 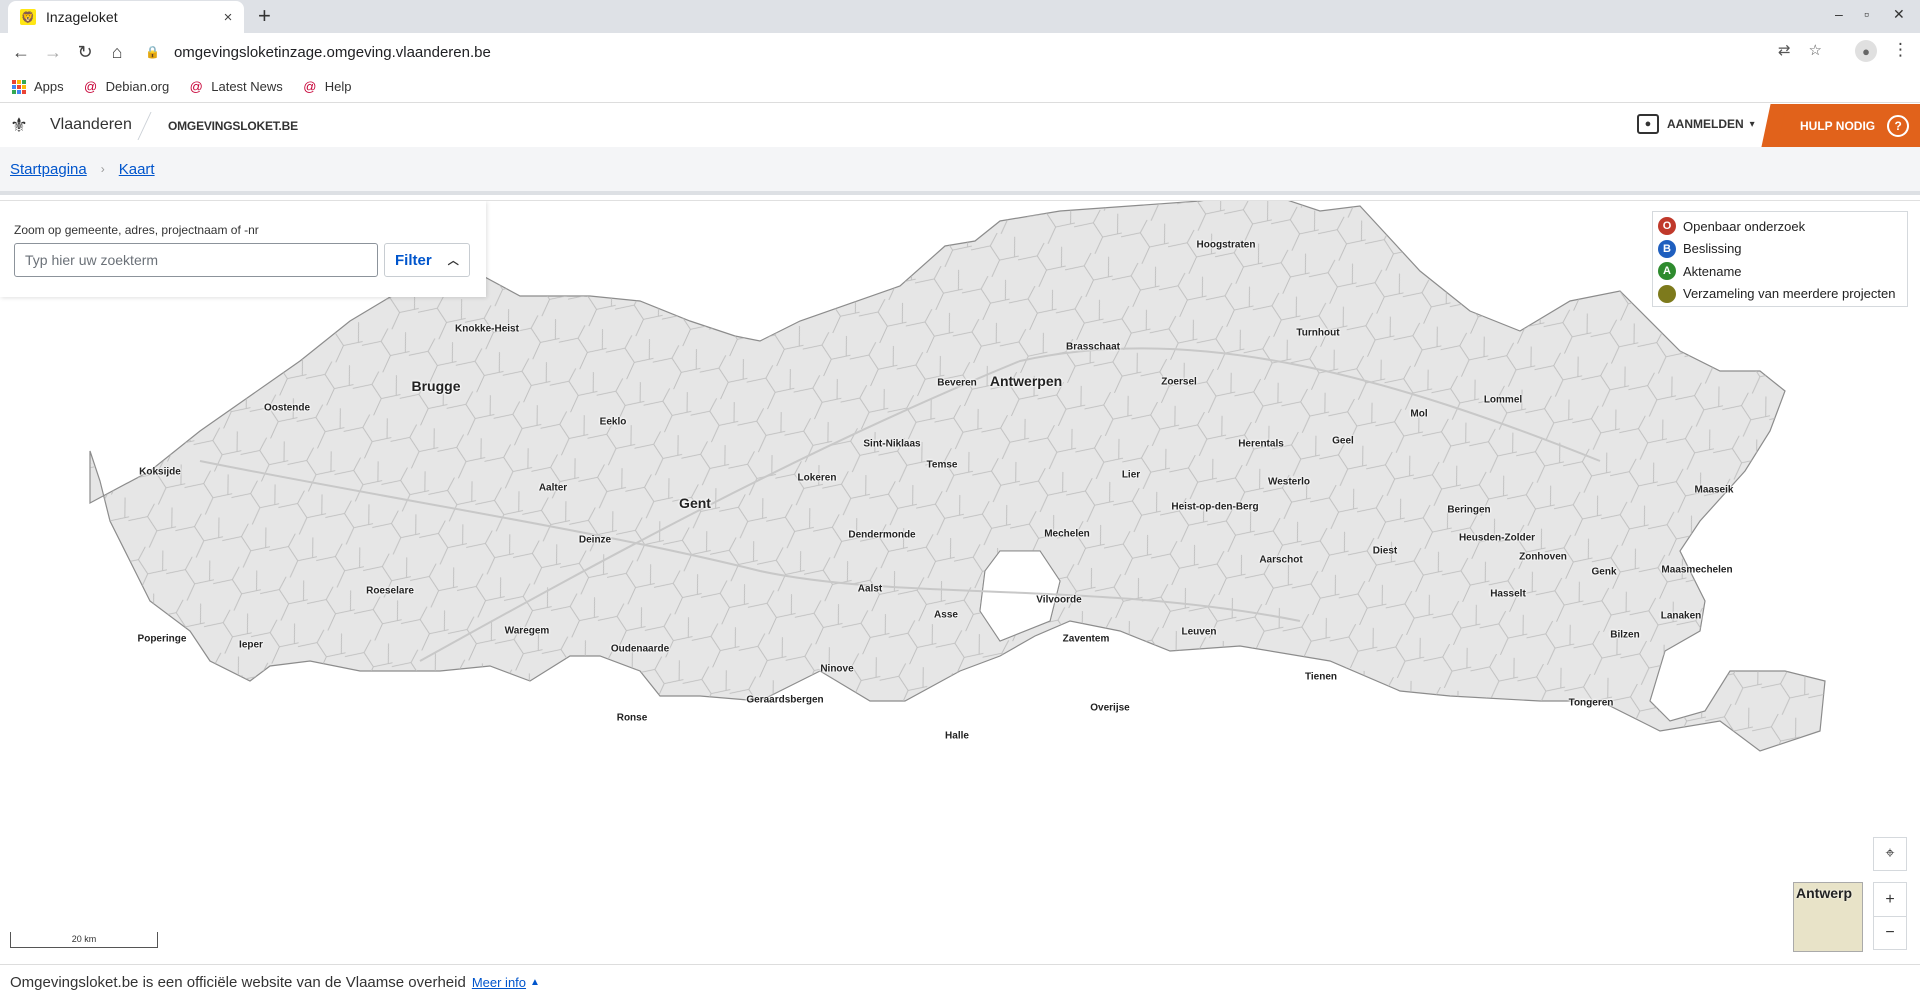 What do you see at coordinates (1667, 293) in the screenshot?
I see `legend-marker-verzameling` at bounding box center [1667, 293].